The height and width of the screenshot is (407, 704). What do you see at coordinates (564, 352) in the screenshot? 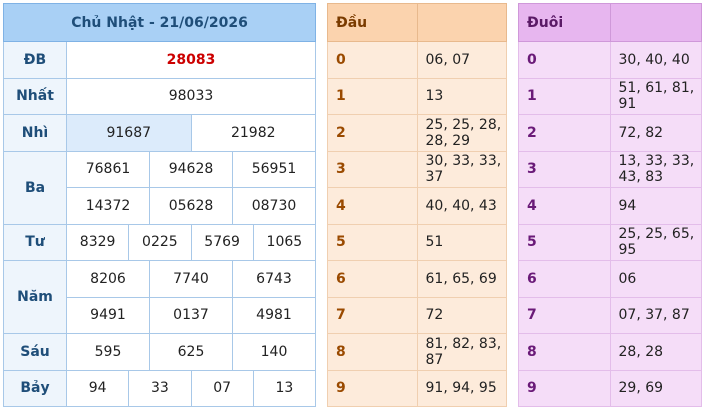
I see `duoi-digit: 8` at bounding box center [564, 352].